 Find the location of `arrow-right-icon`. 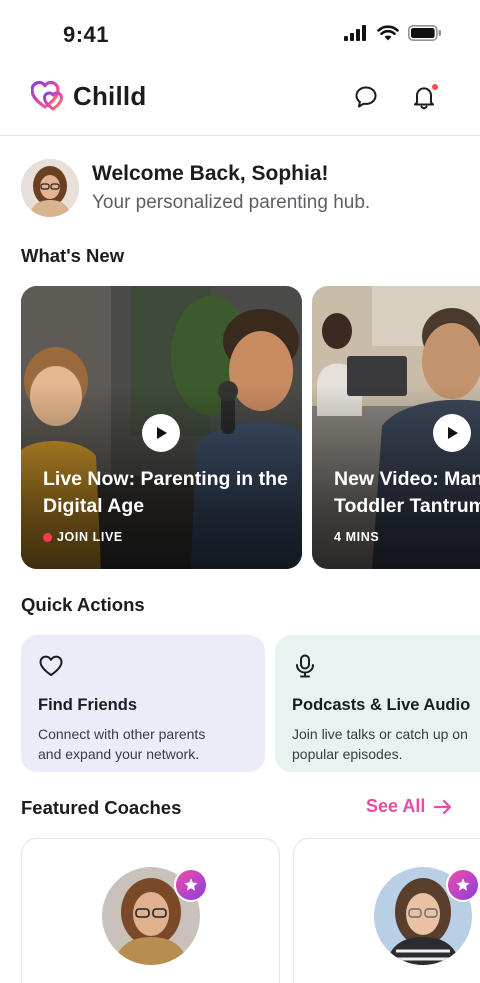

arrow-right-icon is located at coordinates (443, 806).